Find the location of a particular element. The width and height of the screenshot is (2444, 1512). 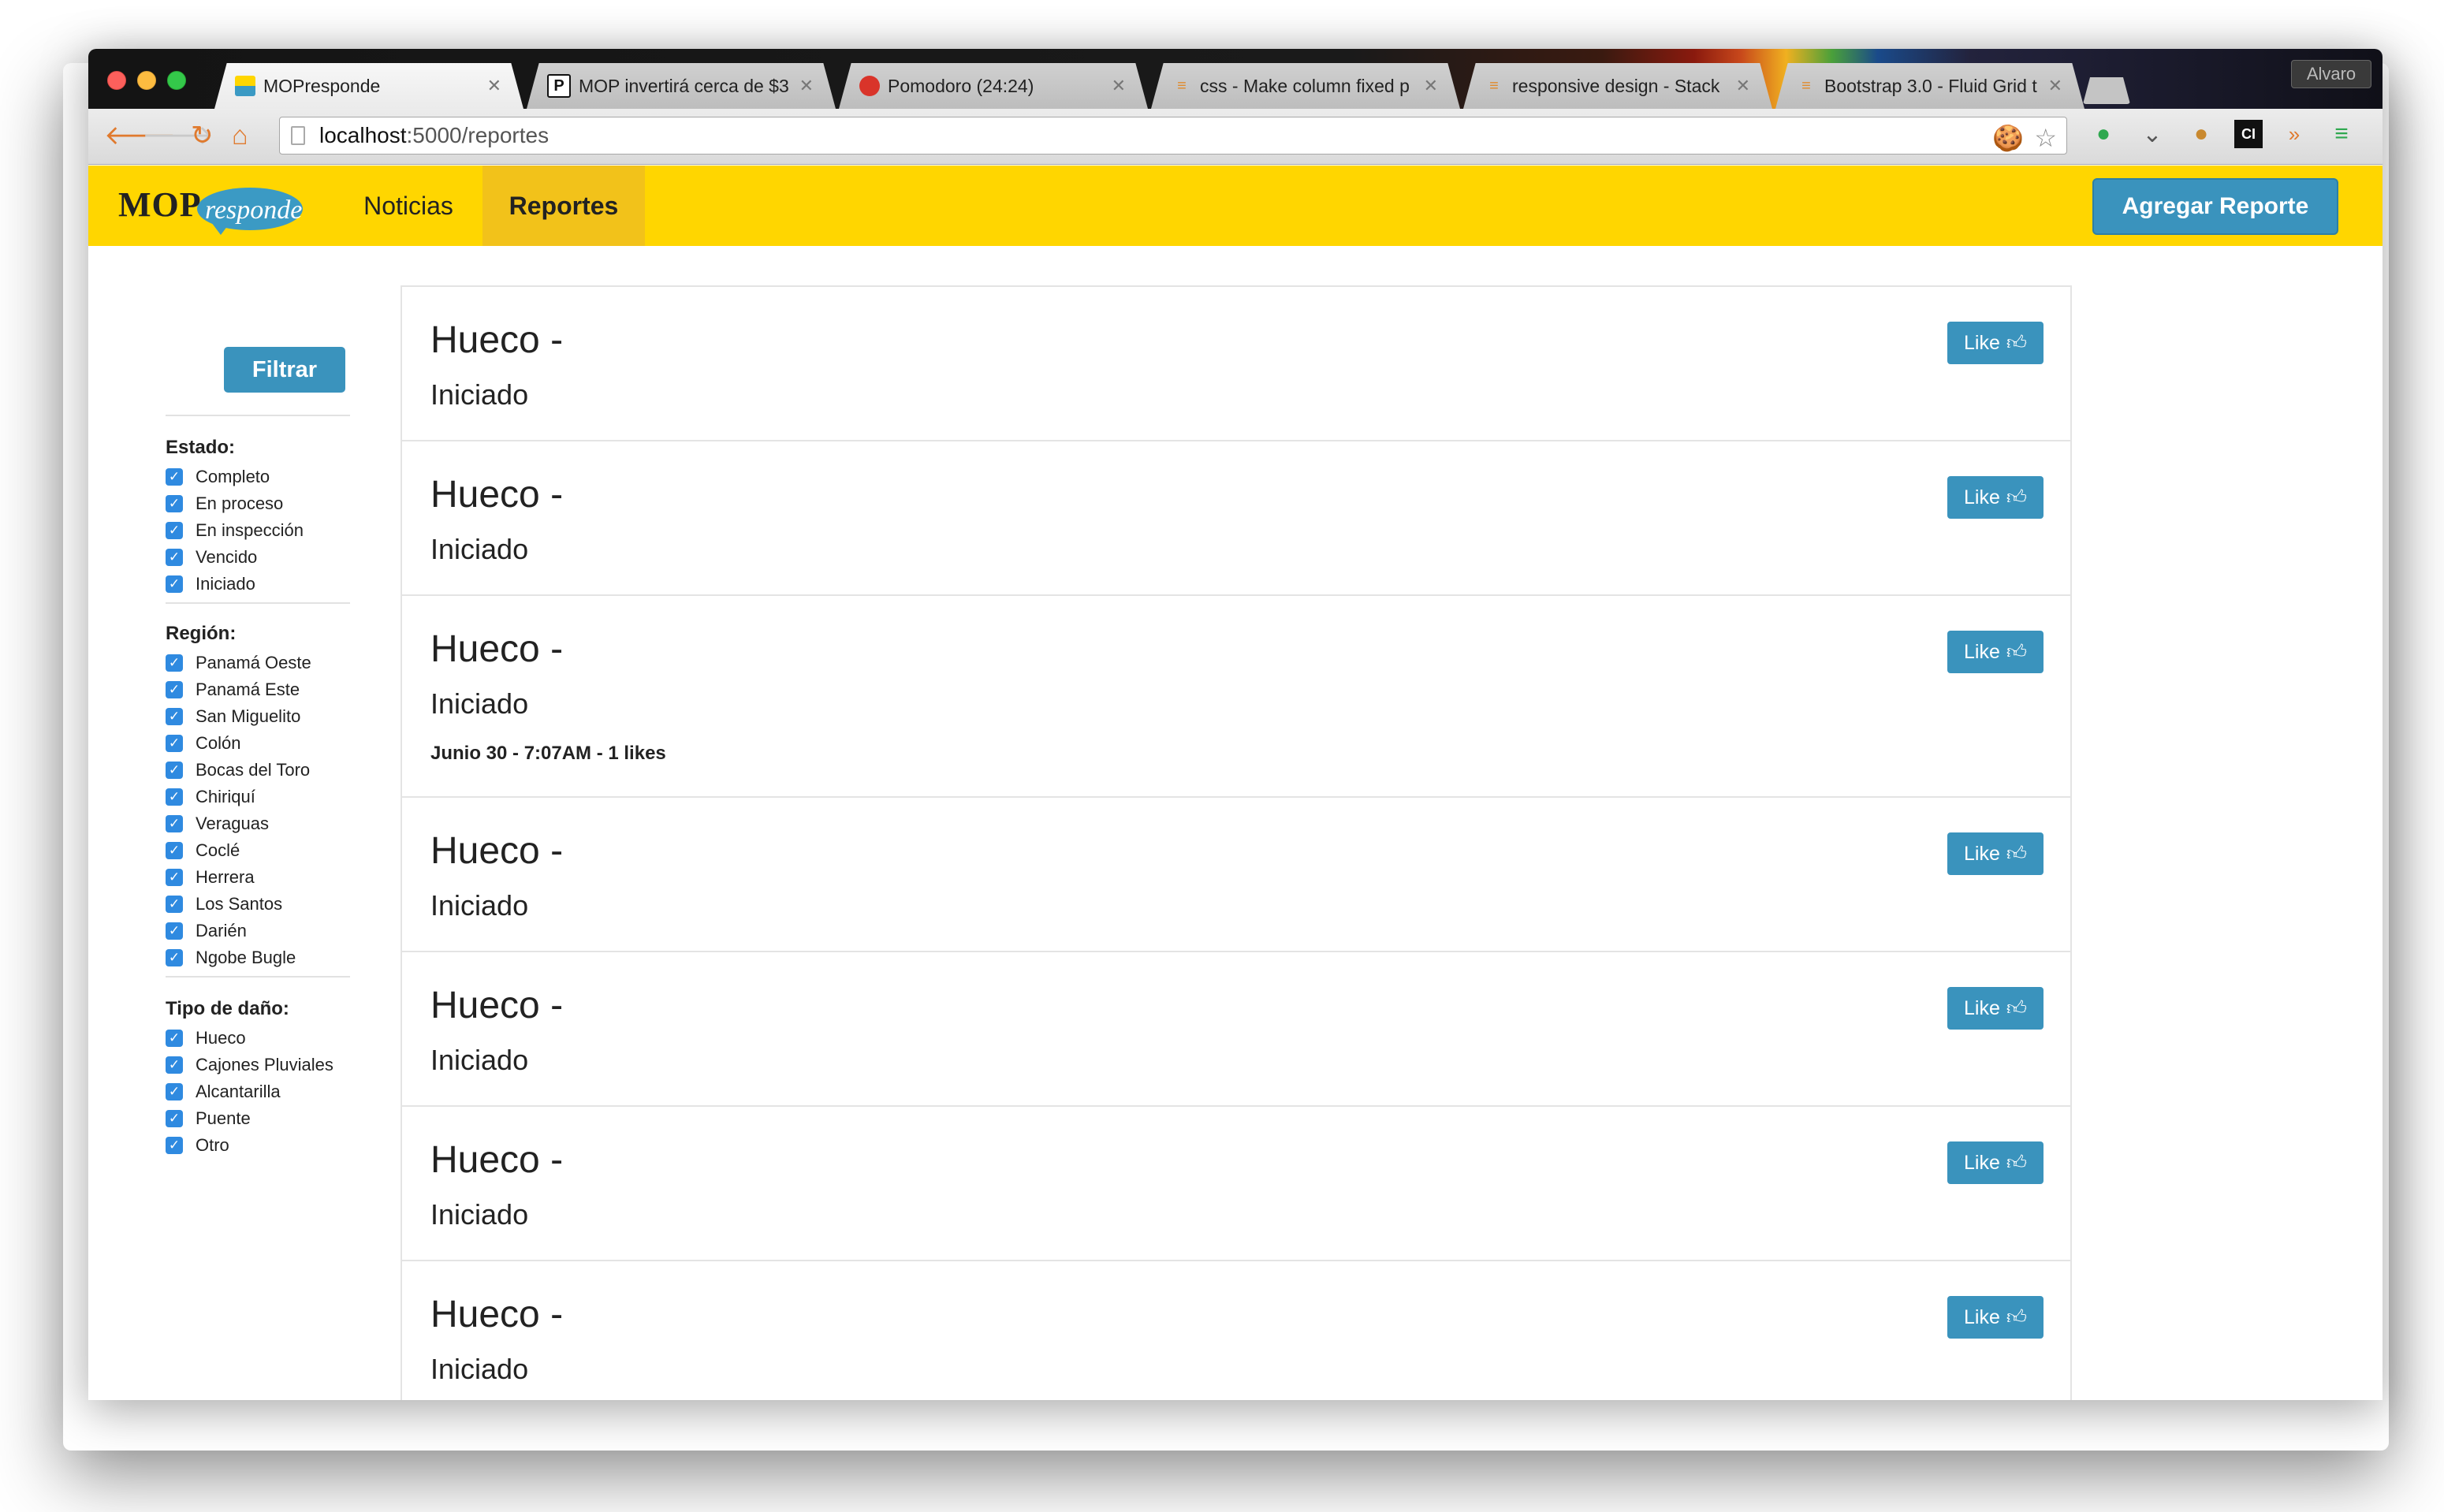

cookie-extension-icon: ● is located at coordinates (2201, 134).